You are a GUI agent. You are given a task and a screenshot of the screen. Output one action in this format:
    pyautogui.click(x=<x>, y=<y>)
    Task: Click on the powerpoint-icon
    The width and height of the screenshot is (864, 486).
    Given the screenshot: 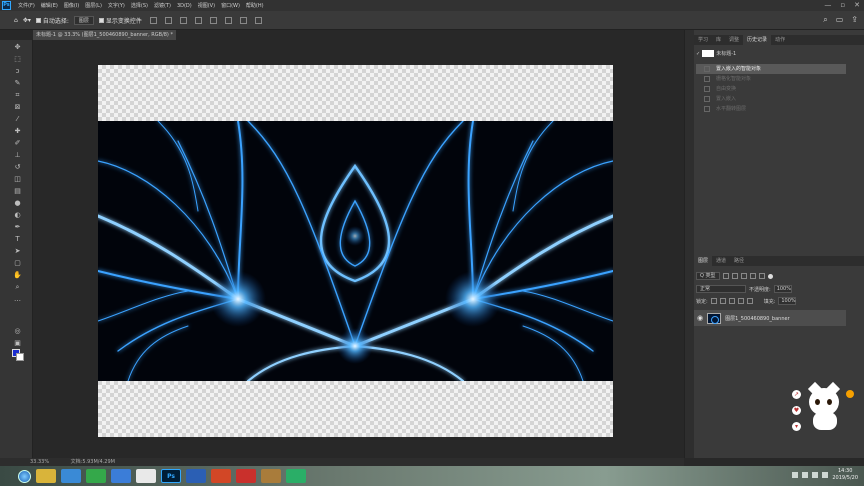 What is the action you would take?
    pyautogui.click(x=221, y=476)
    